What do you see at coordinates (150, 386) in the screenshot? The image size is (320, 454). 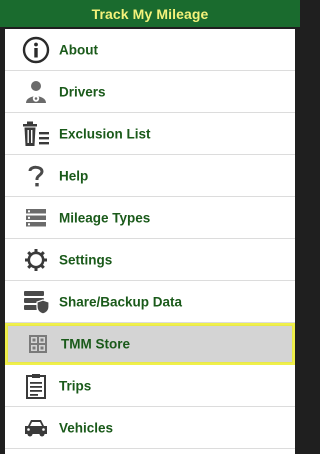 I see `menu-item-trips: Trips` at bounding box center [150, 386].